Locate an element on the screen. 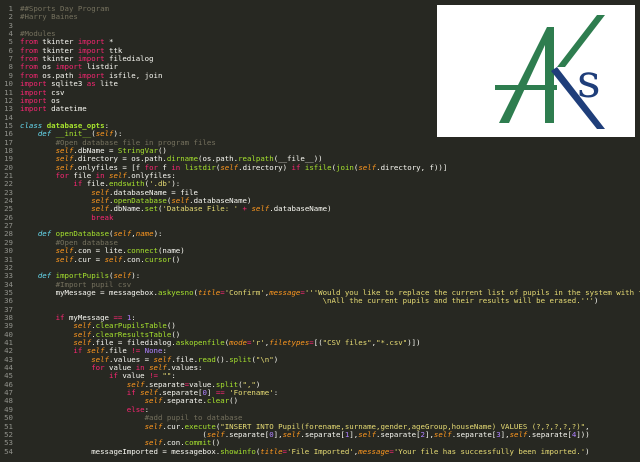  code-token: title is located at coordinates (271, 451).